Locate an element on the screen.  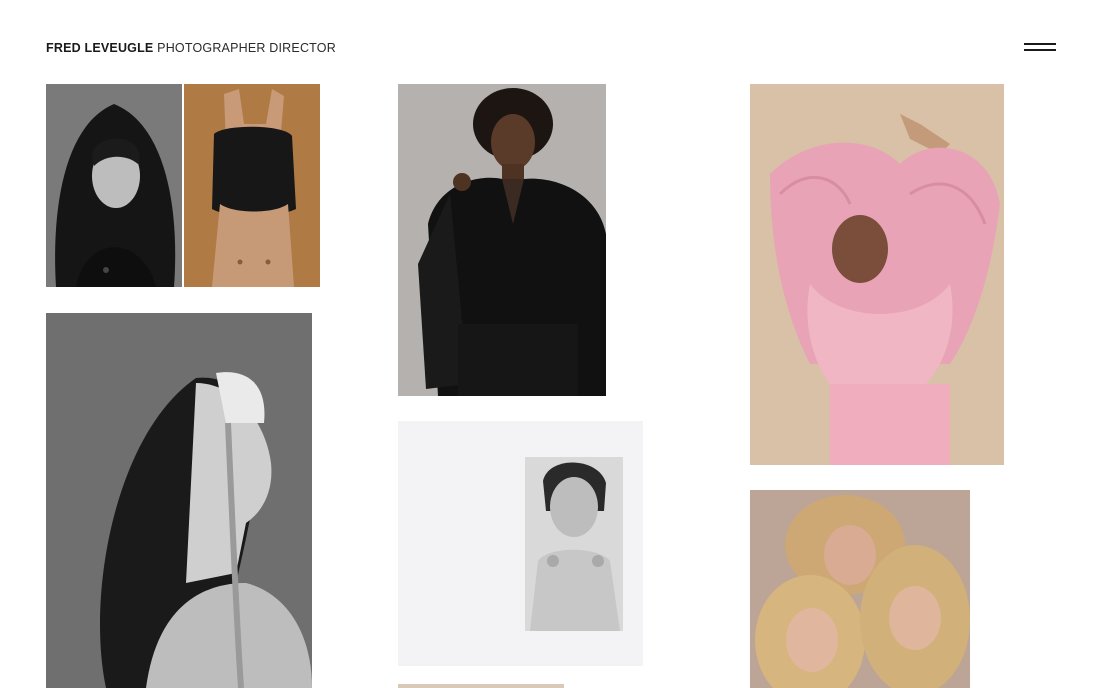
menu-bar-top is located at coordinates (1040, 44).